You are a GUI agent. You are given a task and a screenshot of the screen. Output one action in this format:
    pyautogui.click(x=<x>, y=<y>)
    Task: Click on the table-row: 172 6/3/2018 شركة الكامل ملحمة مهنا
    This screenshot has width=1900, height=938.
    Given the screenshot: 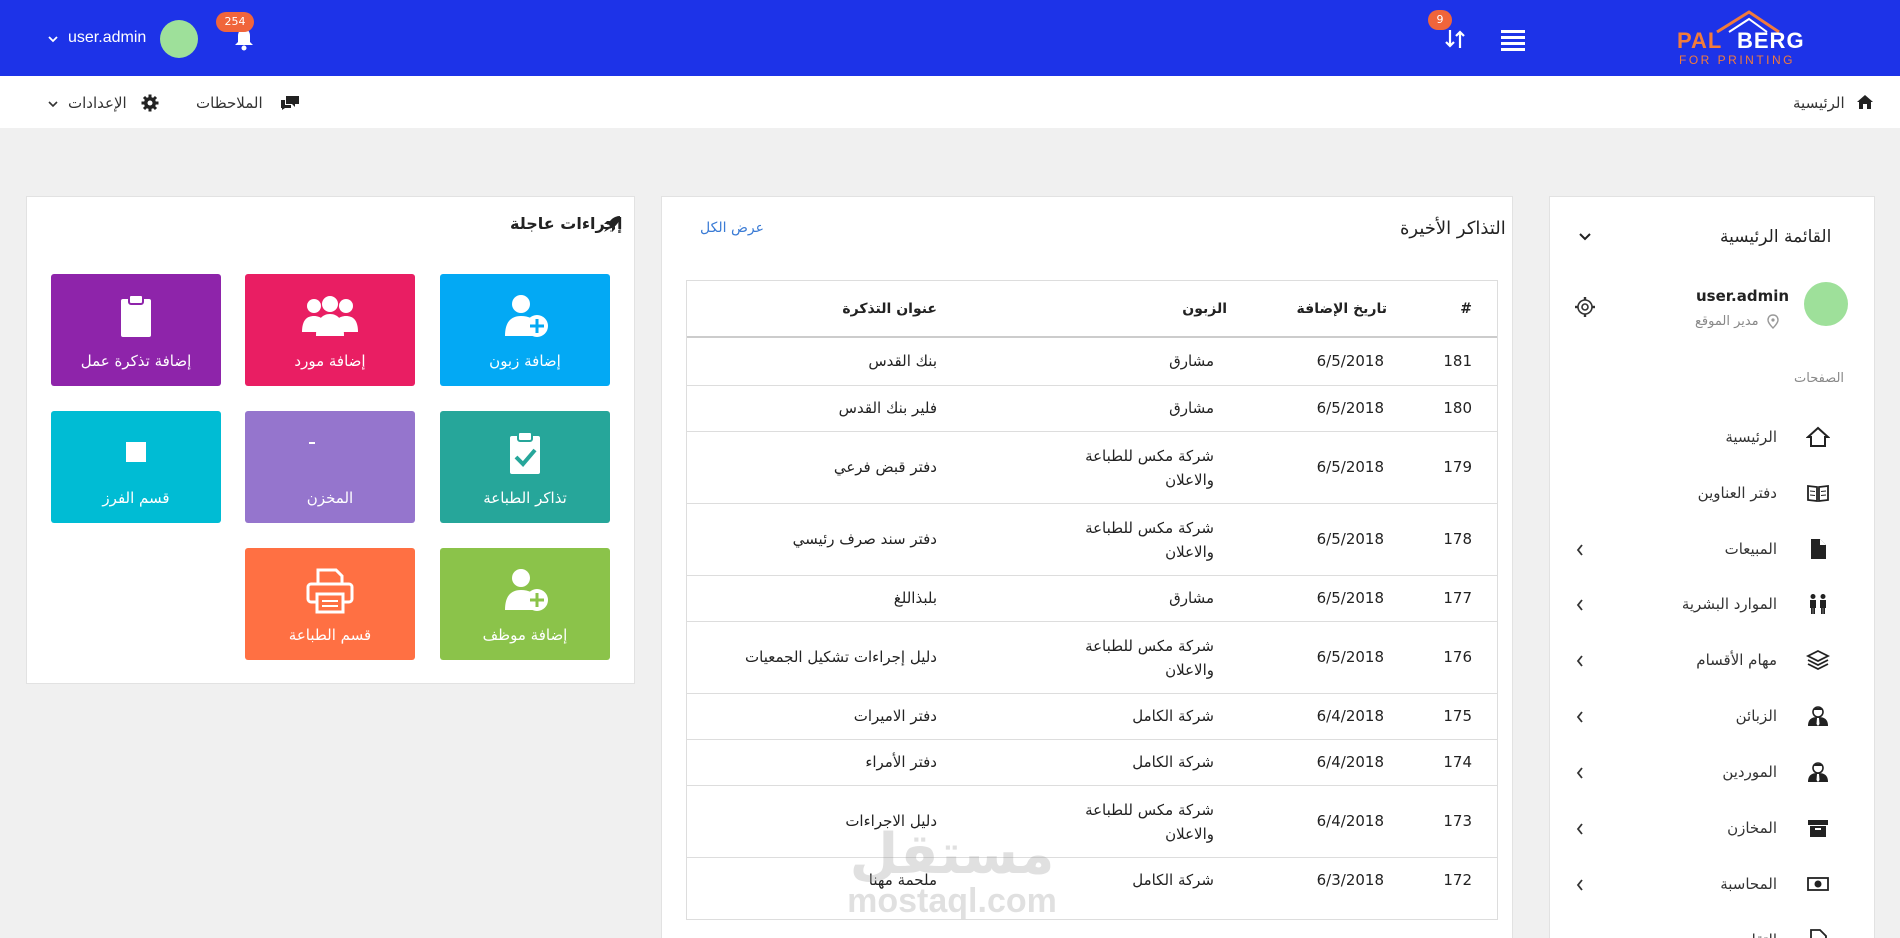 What is the action you would take?
    pyautogui.click(x=1092, y=880)
    